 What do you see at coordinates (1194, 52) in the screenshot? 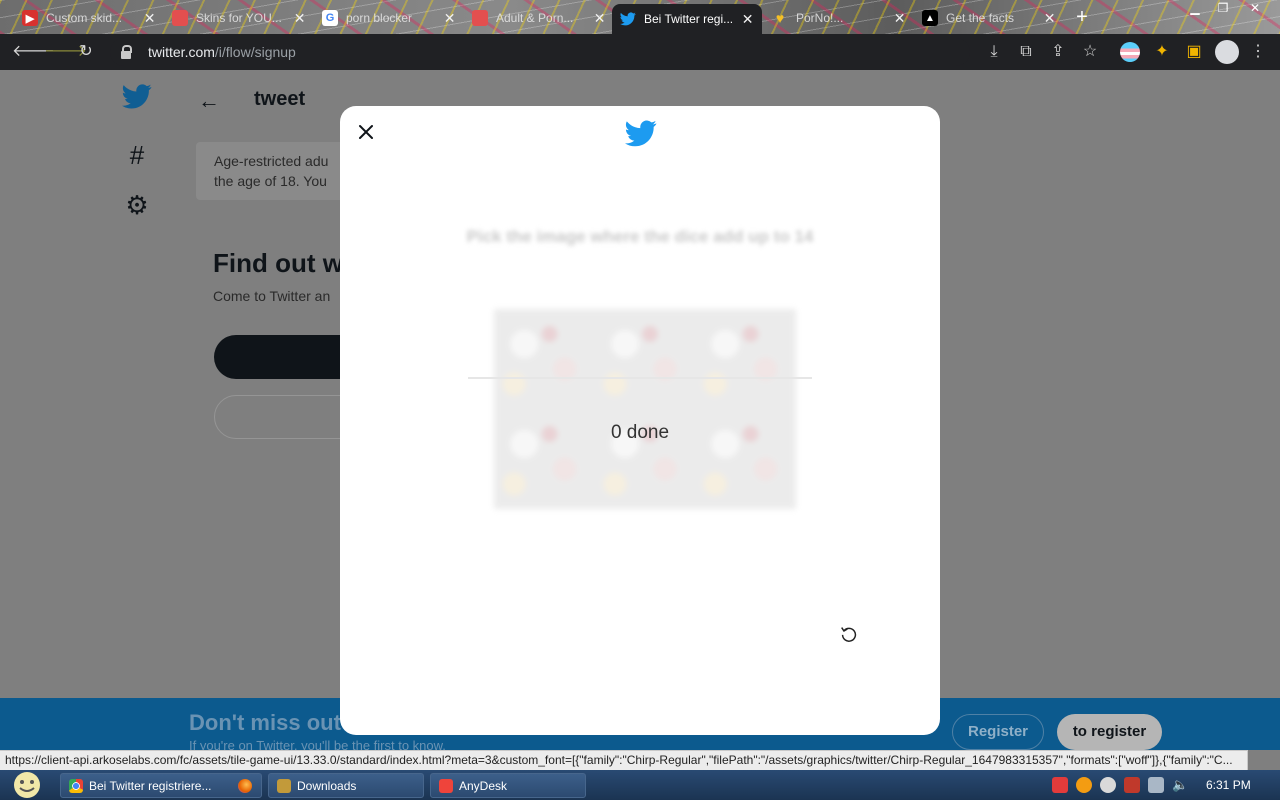
I see `side-panel-icon: ▣` at bounding box center [1194, 52].